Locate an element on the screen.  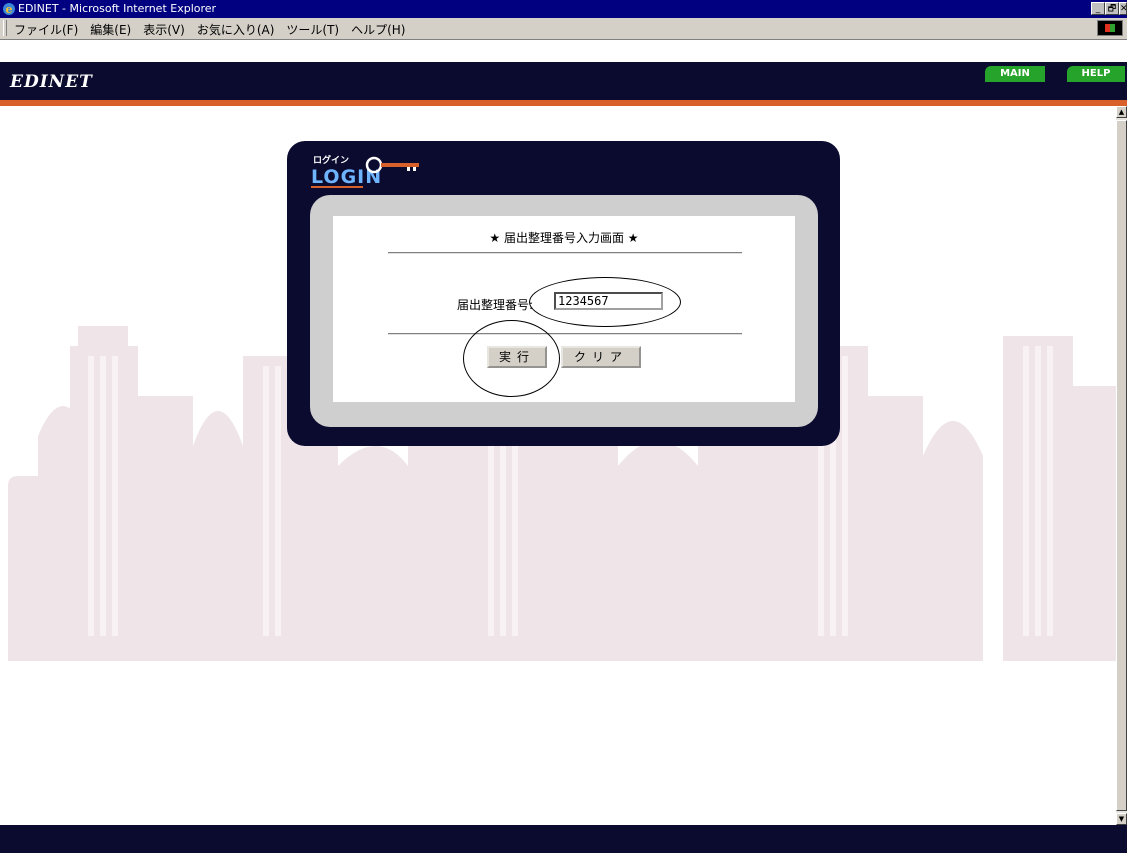
login-form: ★ 届出整理番号入力画面 ★ 届出整理番号: 実行 クリア is located at coordinates (564, 309).